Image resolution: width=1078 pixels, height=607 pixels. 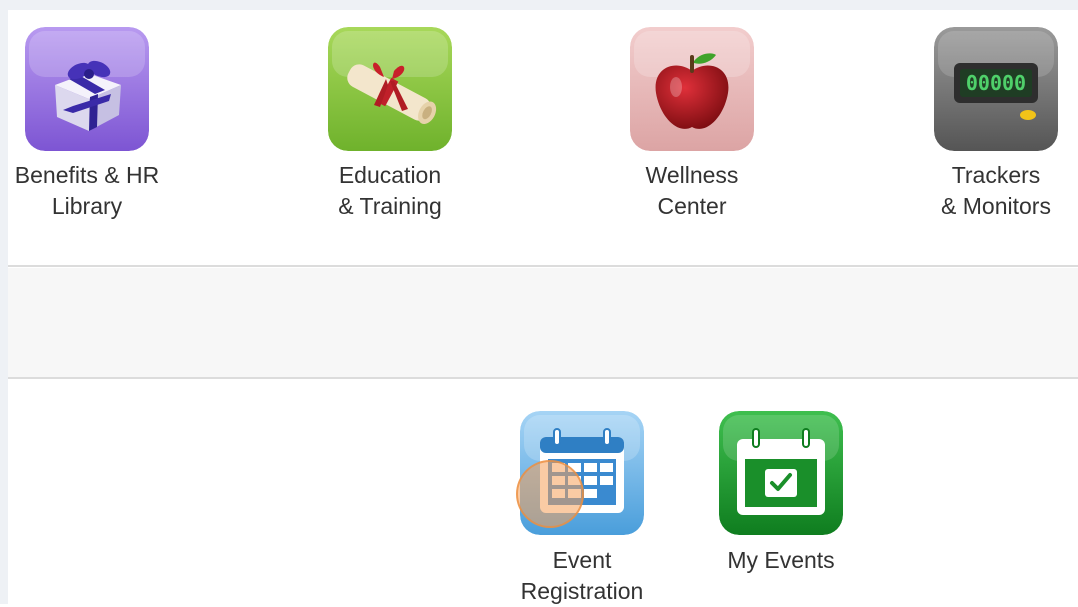 I want to click on calendar-check-icon, so click(x=781, y=473).